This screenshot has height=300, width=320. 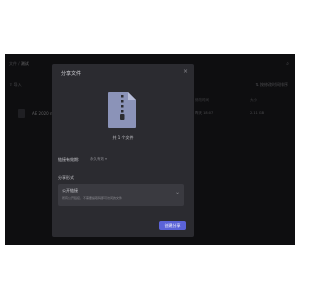 What do you see at coordinates (177, 192) in the screenshot?
I see `chevron-down-icon: ⌄` at bounding box center [177, 192].